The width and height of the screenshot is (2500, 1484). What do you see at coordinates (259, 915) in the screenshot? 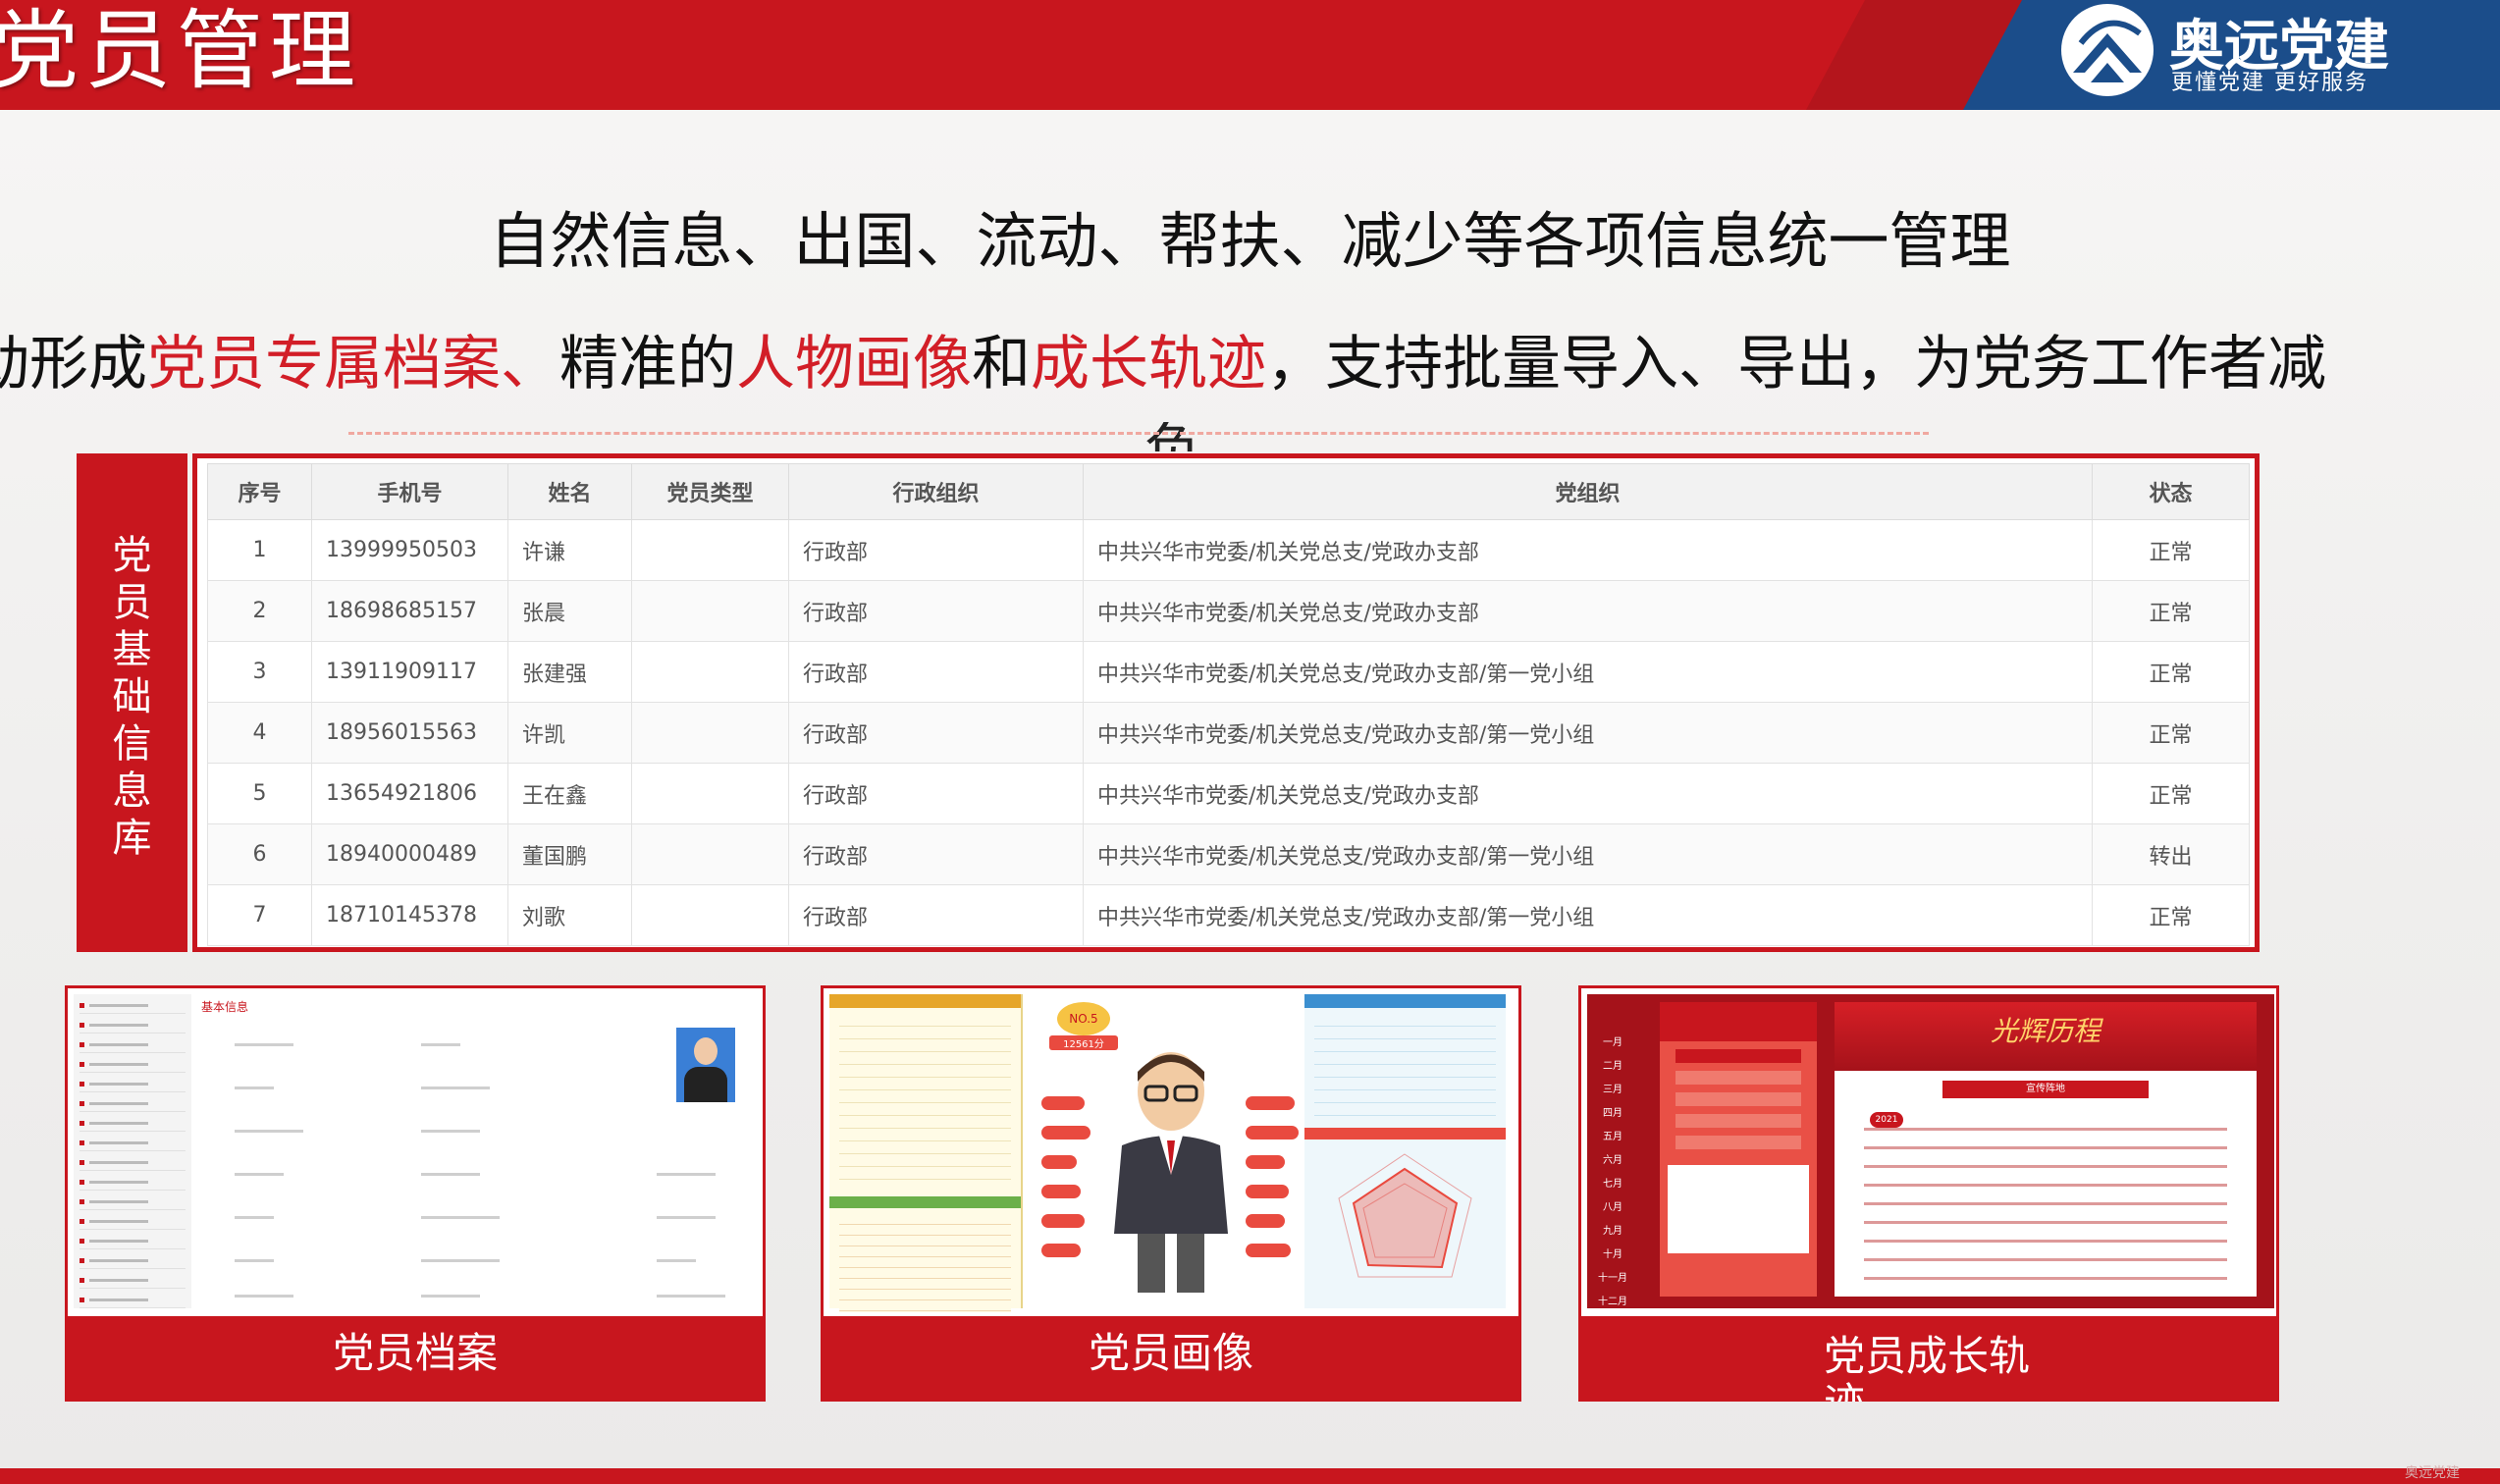
I see `cell-index: 7` at bounding box center [259, 915].